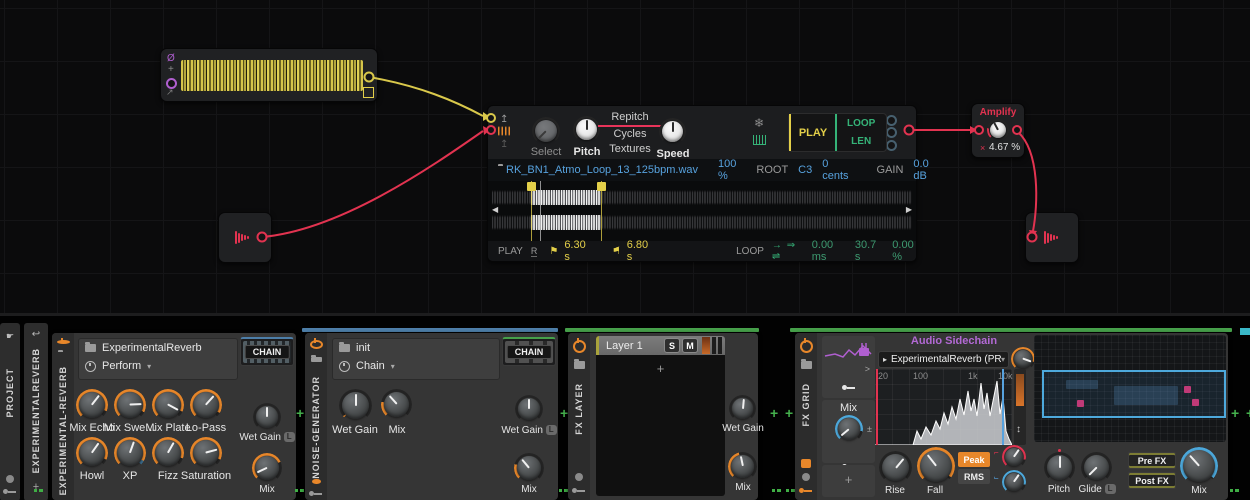 The width and height of the screenshot is (1250, 500). I want to click on samp-port-r1, so click(891, 120).